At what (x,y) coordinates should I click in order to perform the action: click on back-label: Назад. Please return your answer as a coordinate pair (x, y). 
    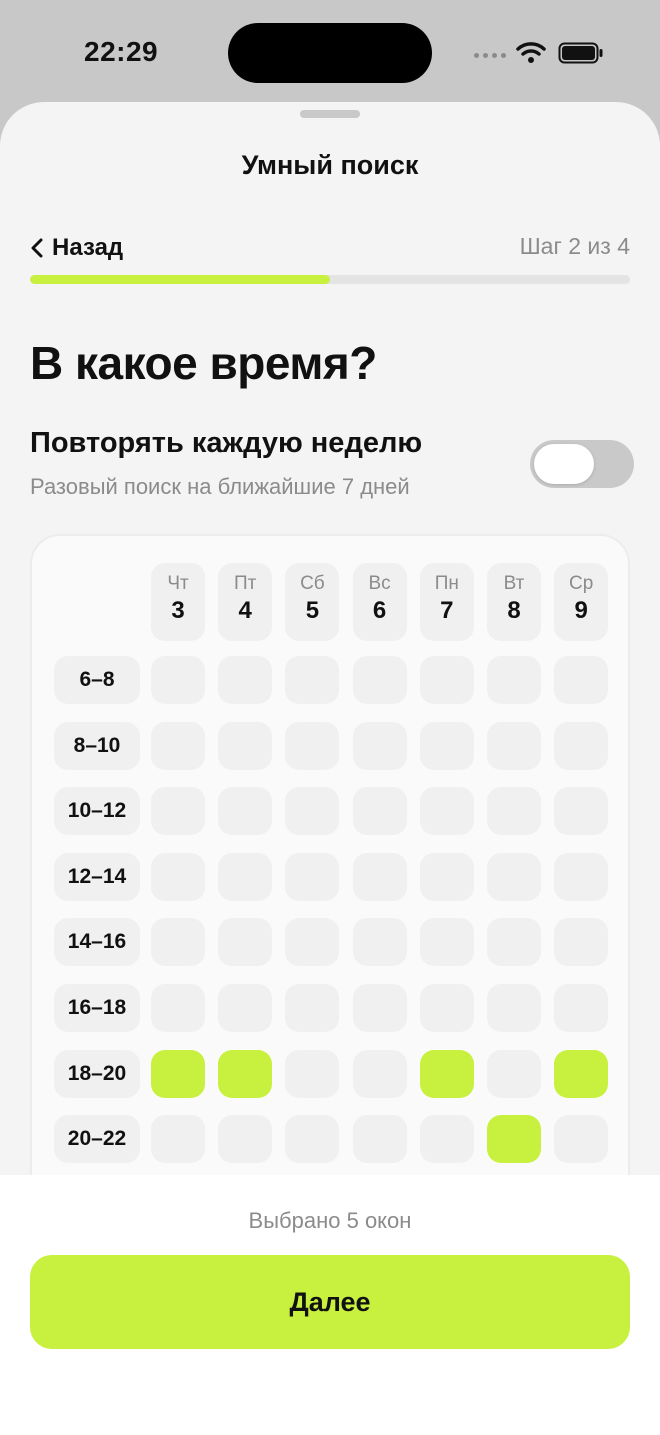
    Looking at the image, I should click on (88, 247).